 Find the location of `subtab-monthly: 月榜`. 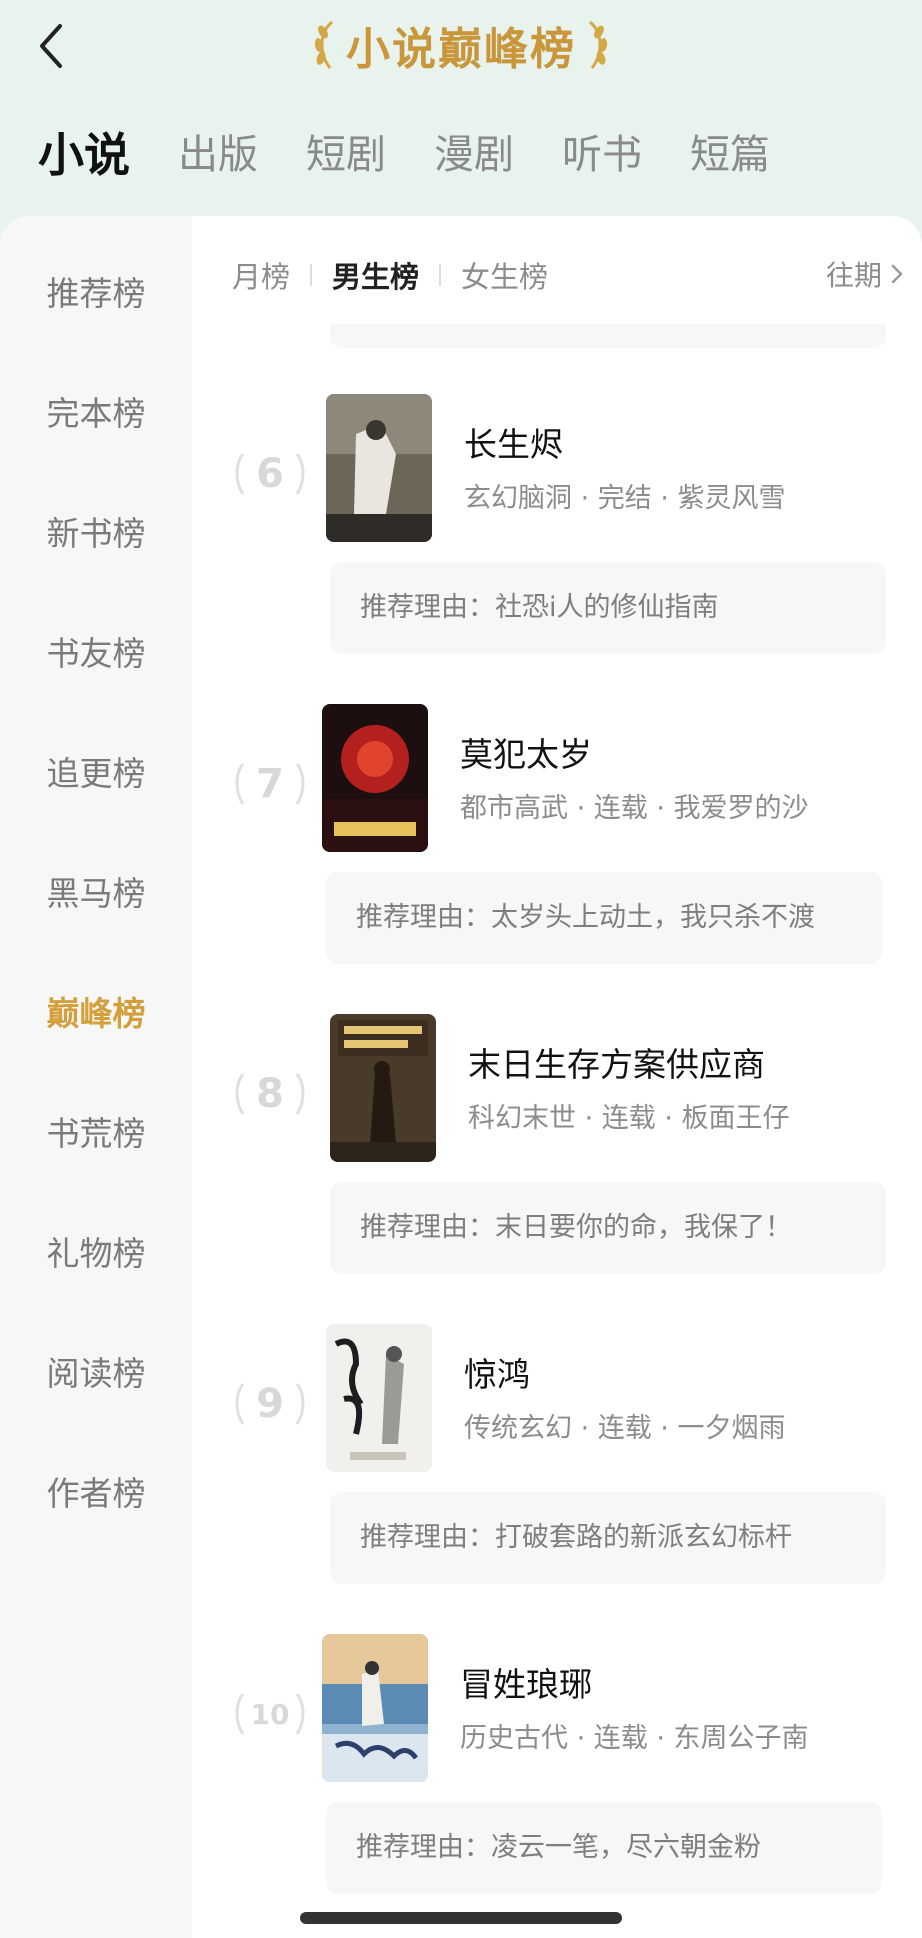

subtab-monthly: 月榜 is located at coordinates (261, 275).